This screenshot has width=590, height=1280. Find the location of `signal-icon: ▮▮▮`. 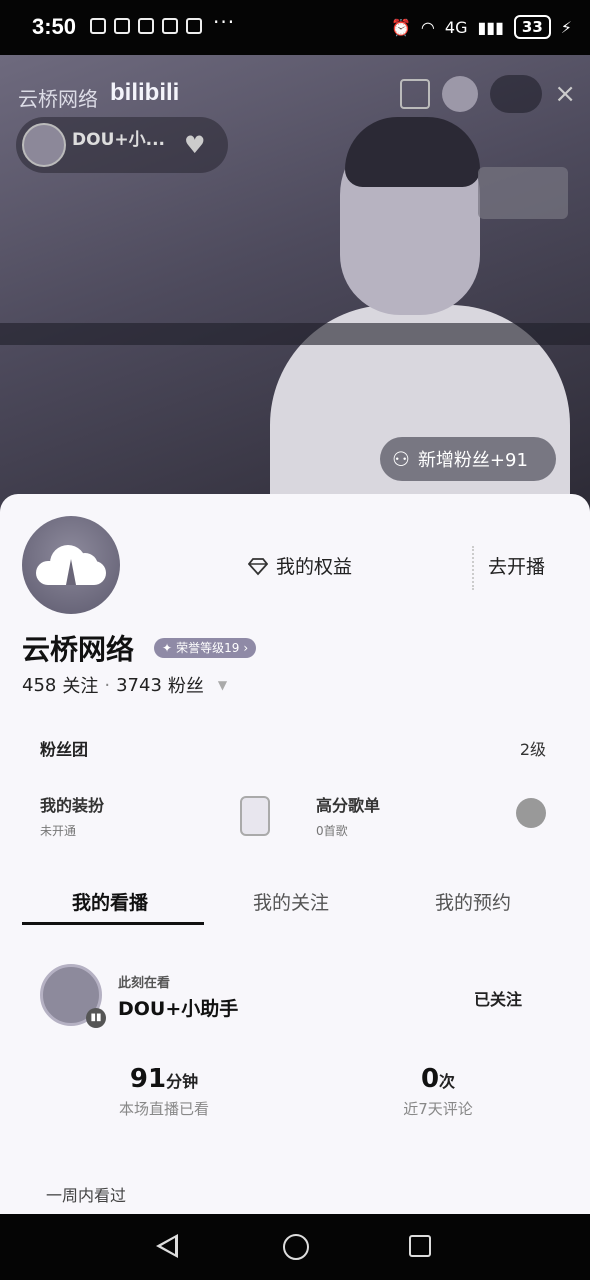

signal-icon: ▮▮▮ is located at coordinates (490, 27).